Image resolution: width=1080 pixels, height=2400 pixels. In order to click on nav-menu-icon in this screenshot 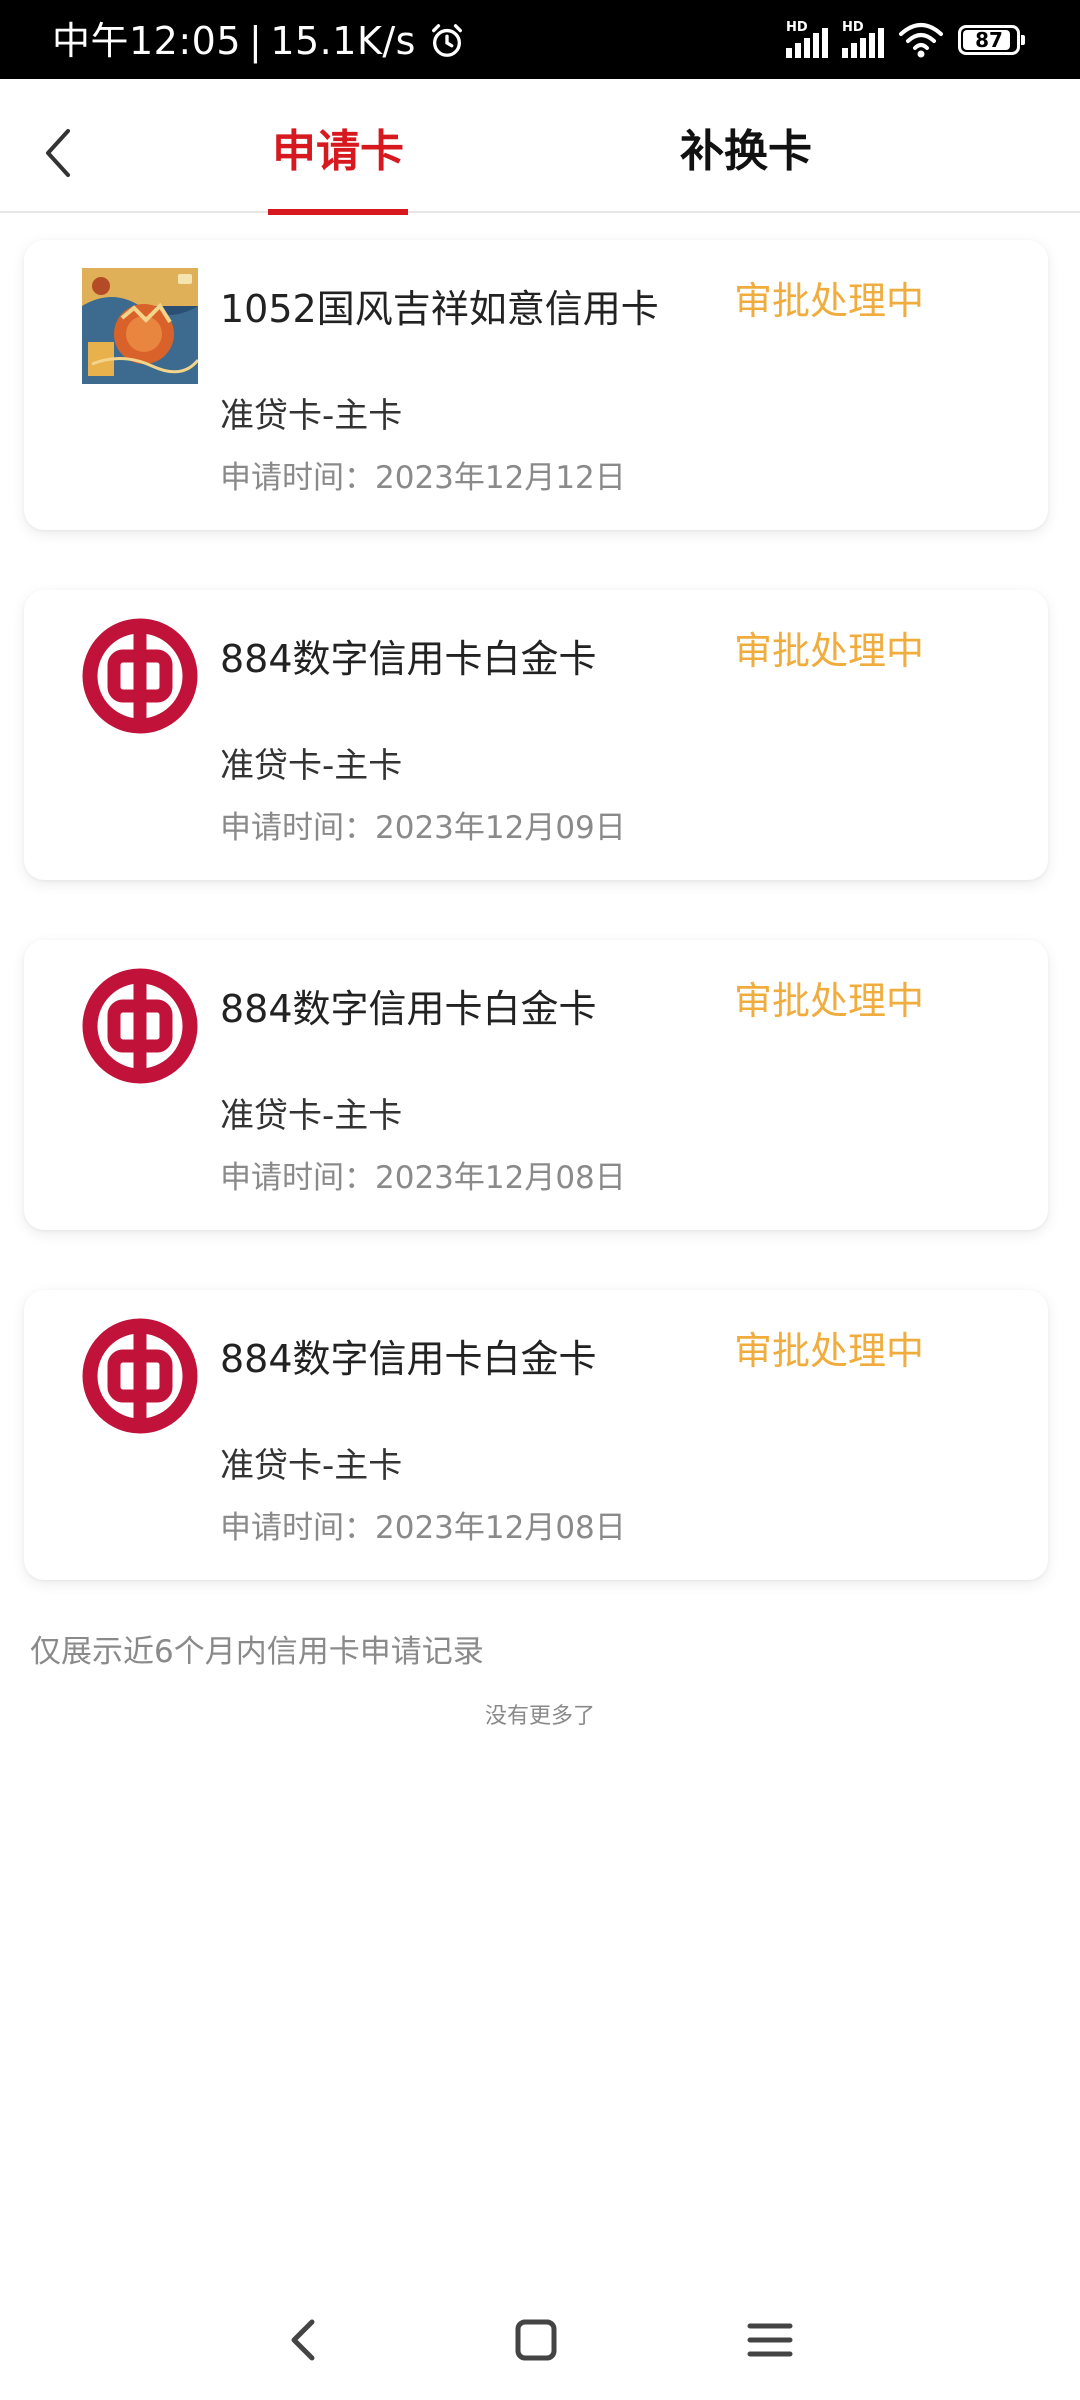, I will do `click(770, 2340)`.